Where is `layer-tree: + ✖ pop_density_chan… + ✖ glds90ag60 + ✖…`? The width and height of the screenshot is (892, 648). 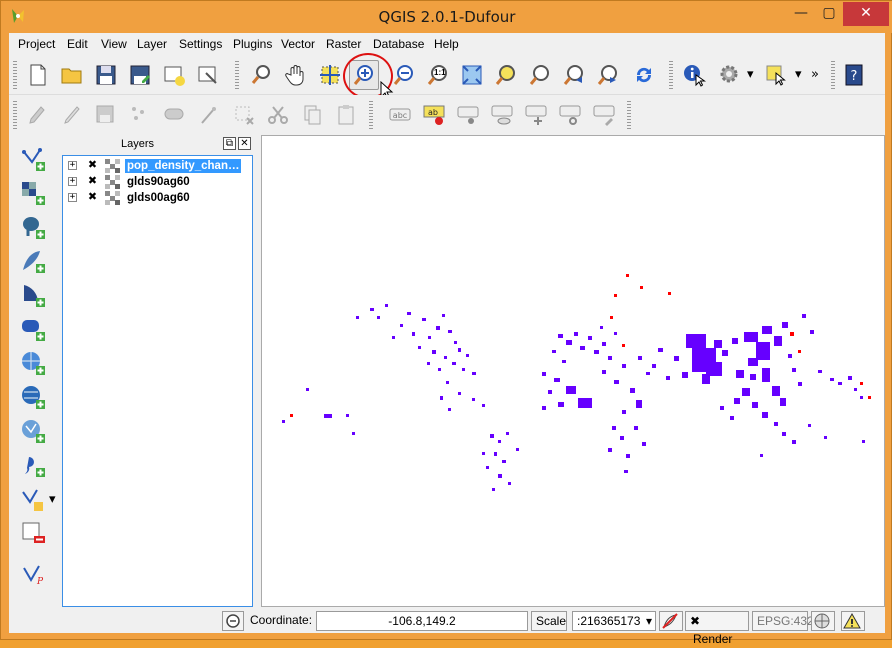 layer-tree: + ✖ pop_density_chan… + ✖ glds90ag60 + ✖… is located at coordinates (157, 381).